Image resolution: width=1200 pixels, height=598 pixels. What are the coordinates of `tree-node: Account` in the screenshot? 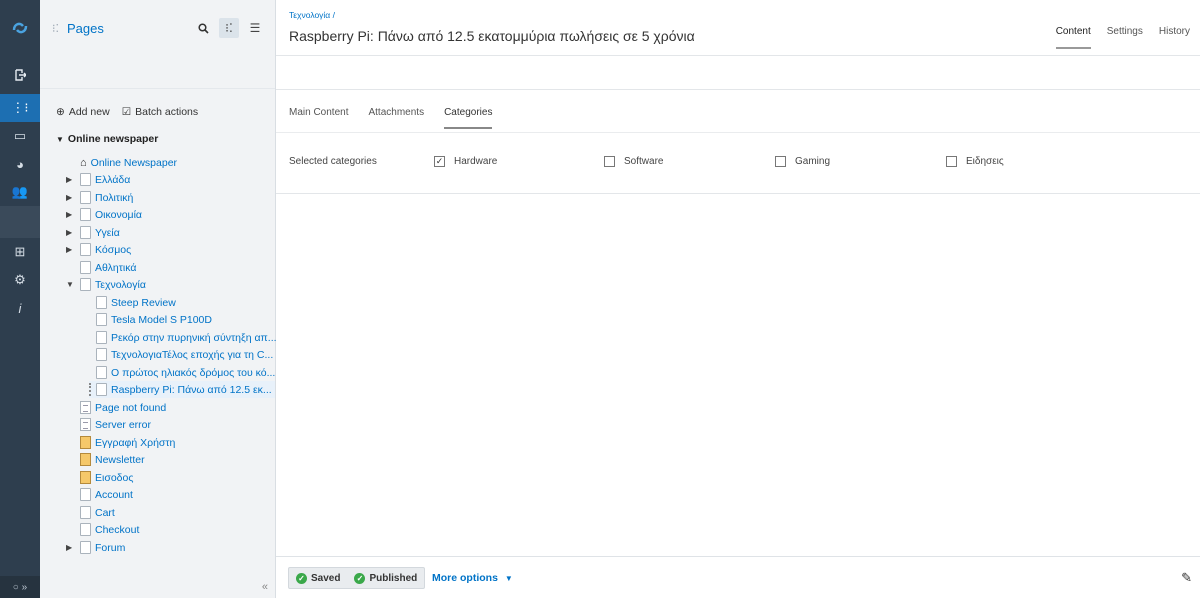 It's located at (106, 494).